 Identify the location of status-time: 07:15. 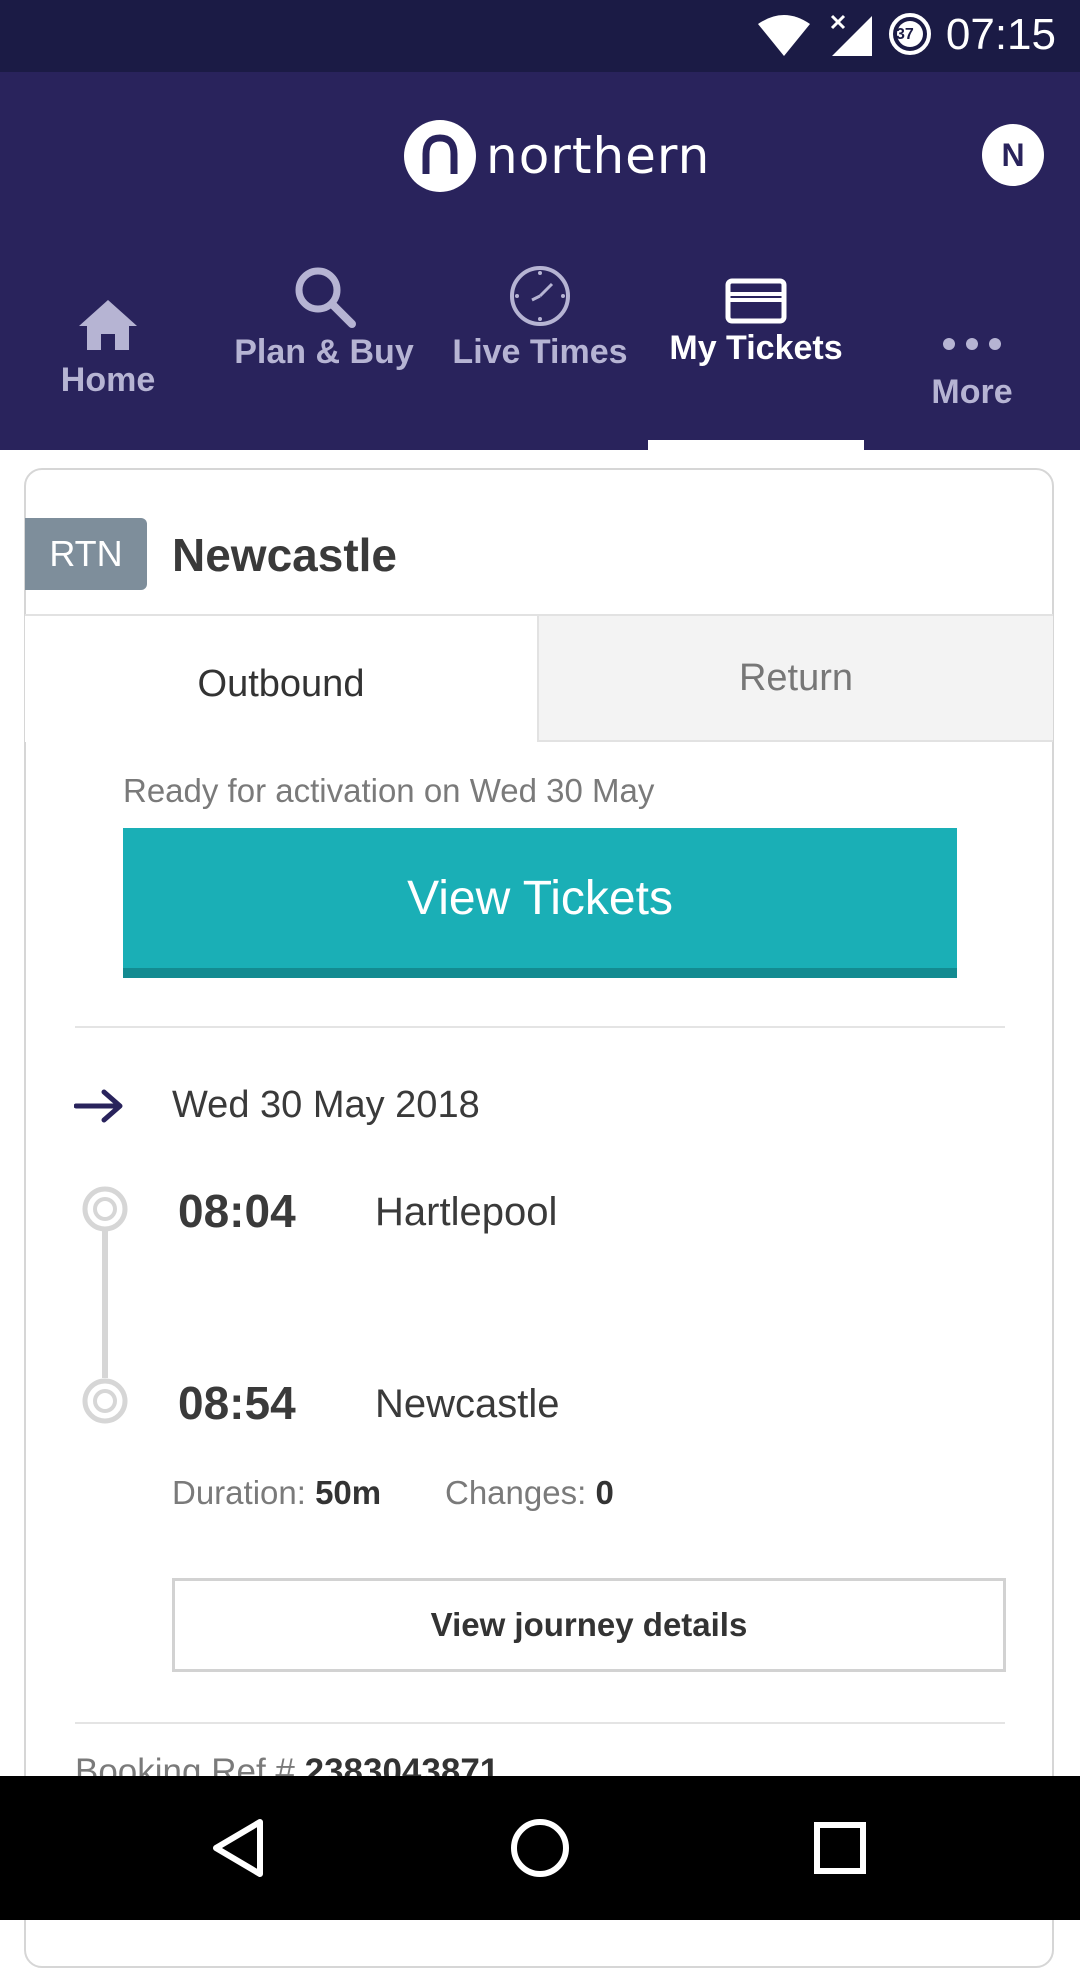
(1000, 34).